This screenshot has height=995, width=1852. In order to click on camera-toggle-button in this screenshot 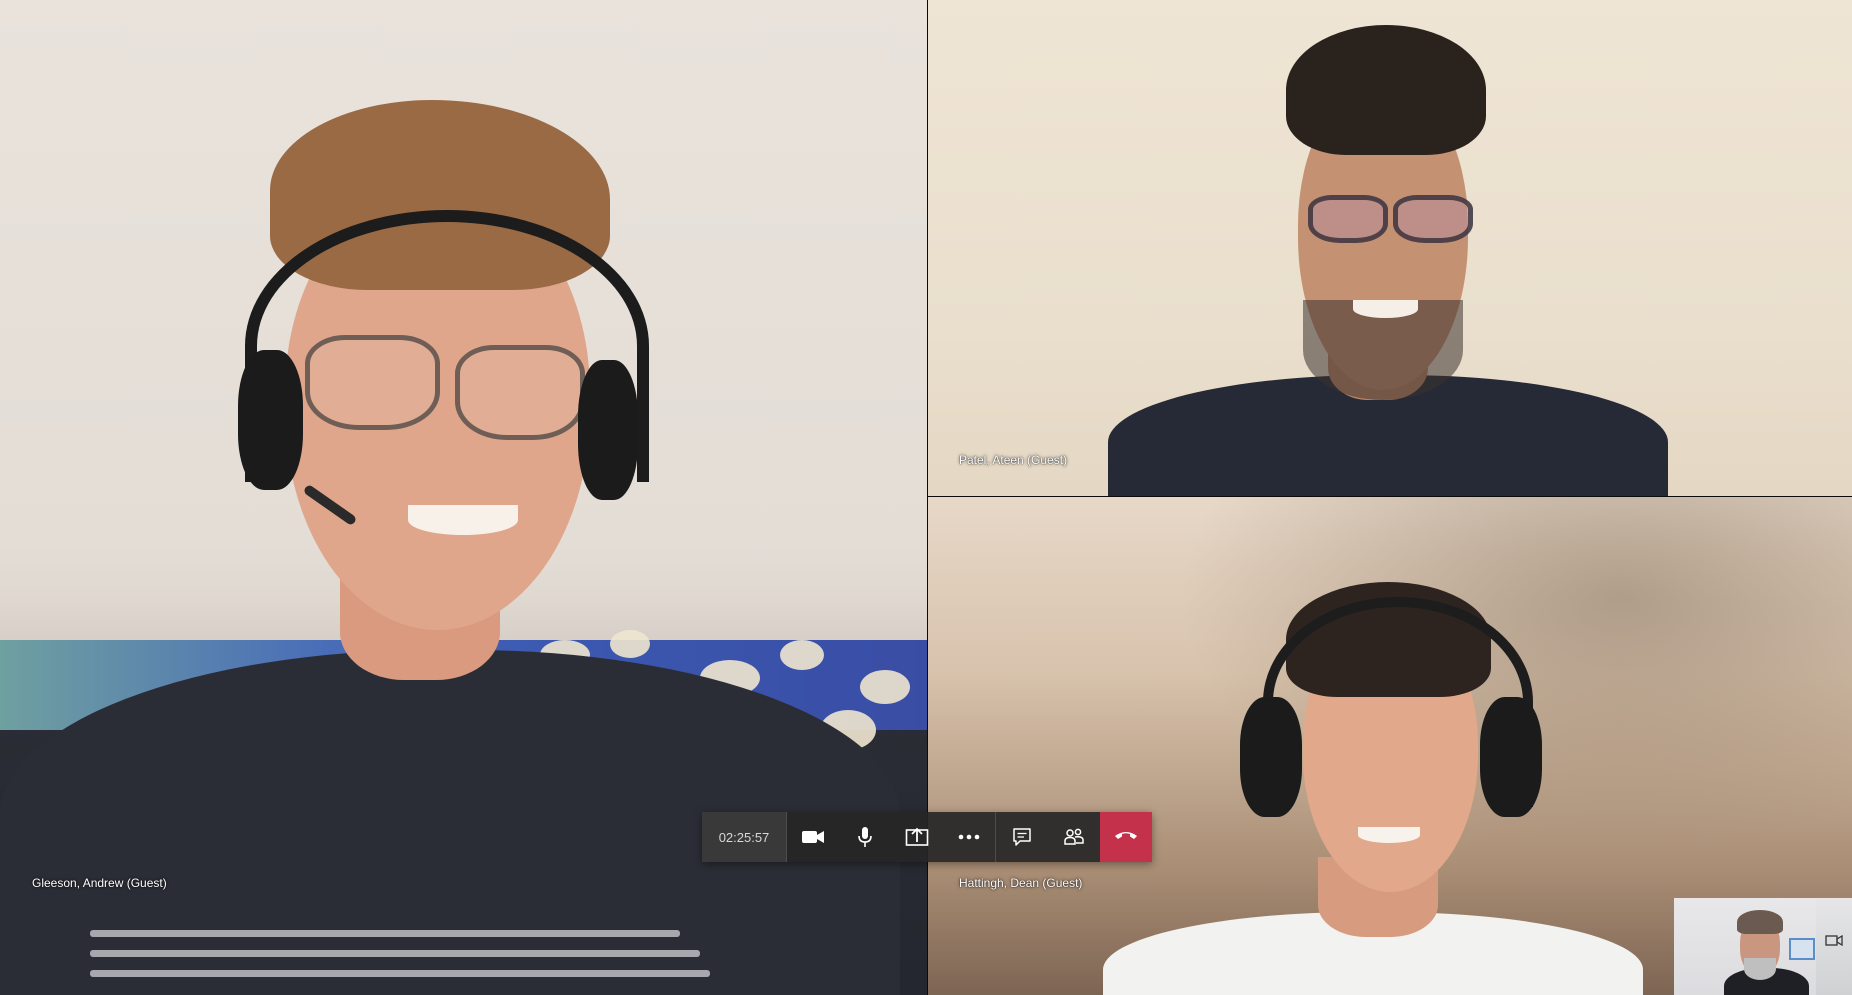, I will do `click(813, 837)`.